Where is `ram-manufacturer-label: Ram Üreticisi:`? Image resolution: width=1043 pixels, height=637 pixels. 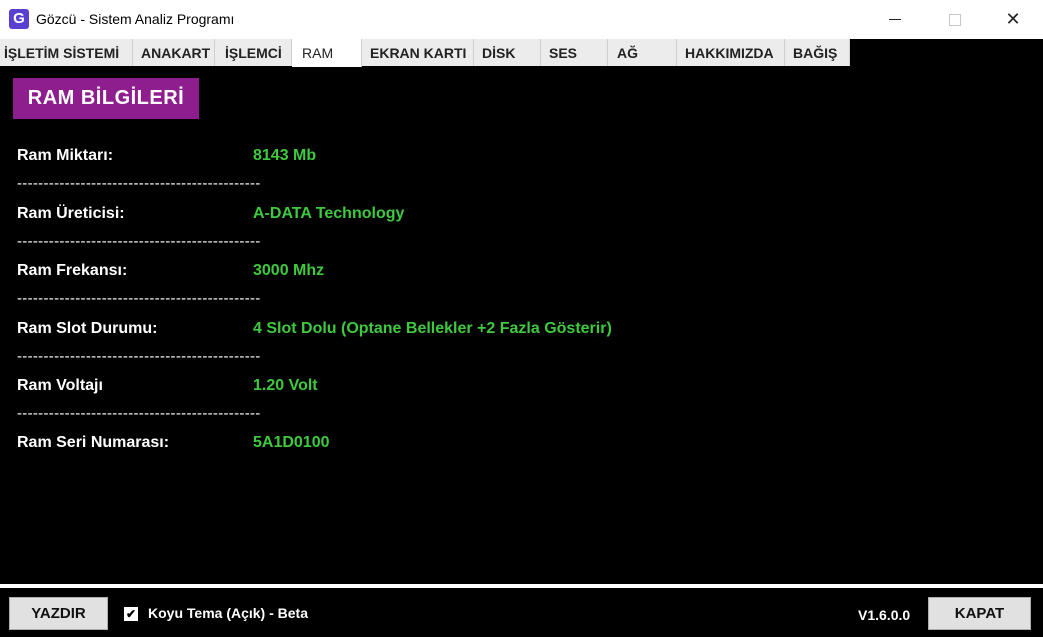 ram-manufacturer-label: Ram Üreticisi: is located at coordinates (71, 213).